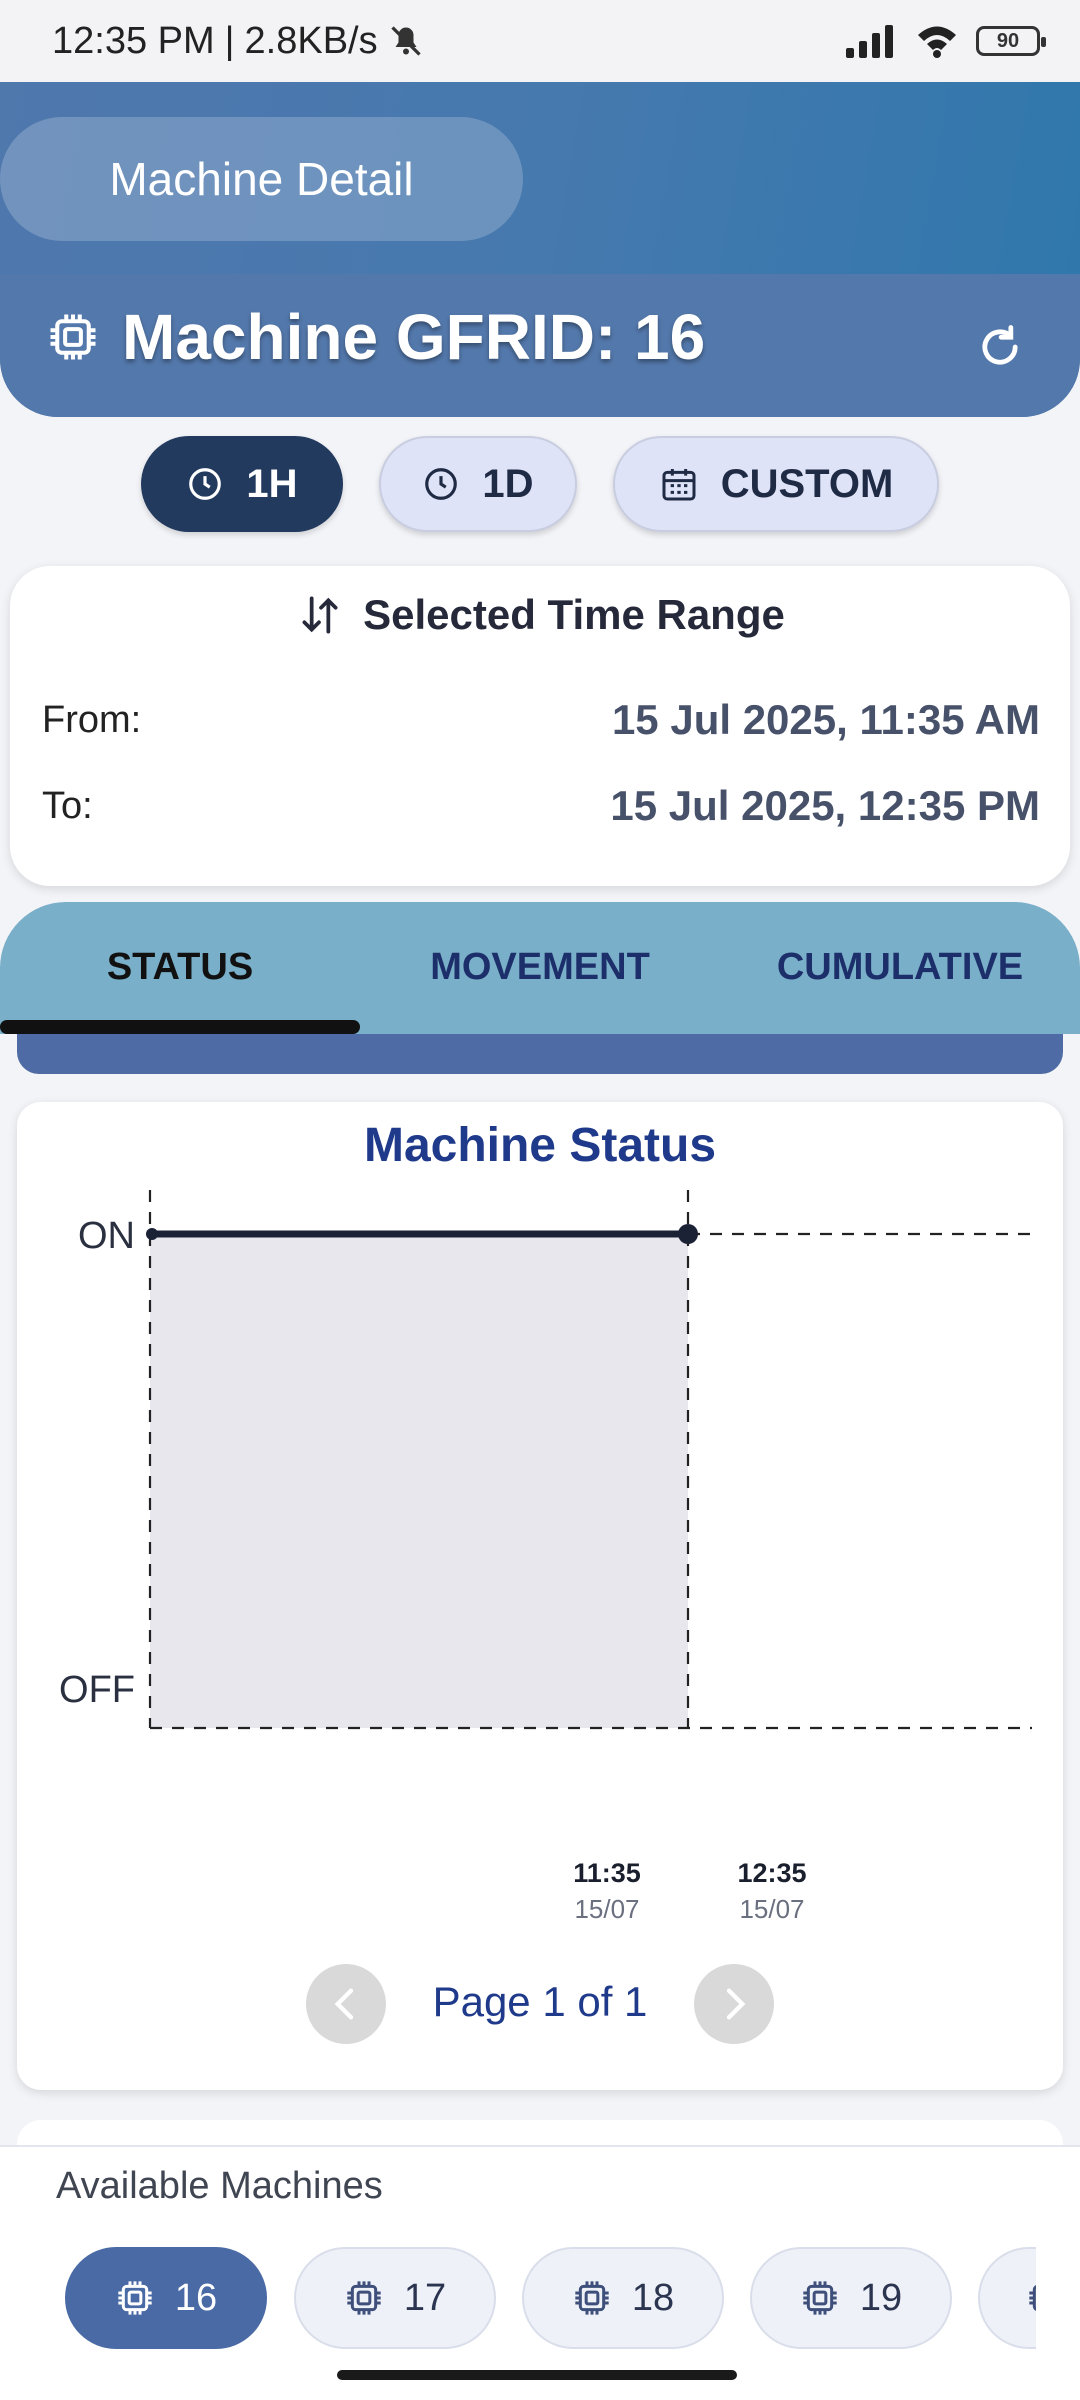 The image size is (1080, 2400). I want to click on available-machines-label: Available Machines, so click(219, 2186).